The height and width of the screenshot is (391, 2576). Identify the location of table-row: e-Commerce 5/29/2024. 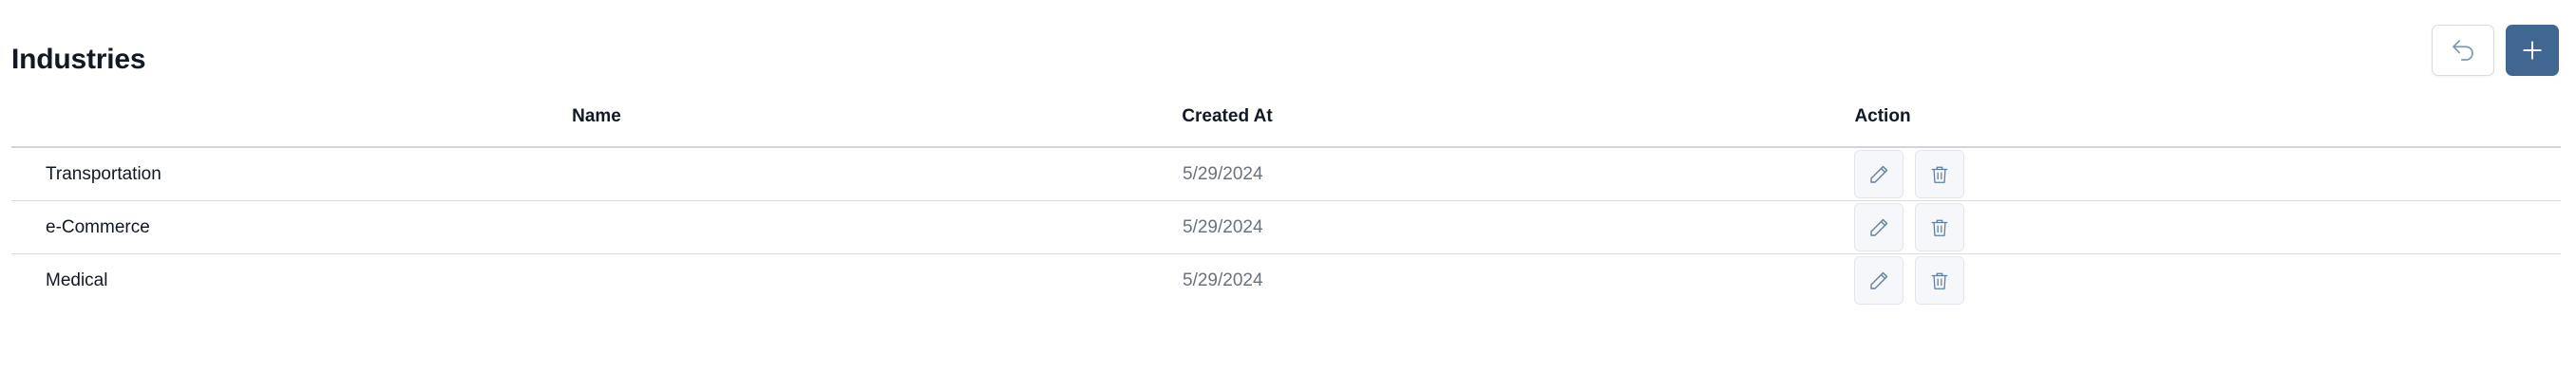
(1286, 227).